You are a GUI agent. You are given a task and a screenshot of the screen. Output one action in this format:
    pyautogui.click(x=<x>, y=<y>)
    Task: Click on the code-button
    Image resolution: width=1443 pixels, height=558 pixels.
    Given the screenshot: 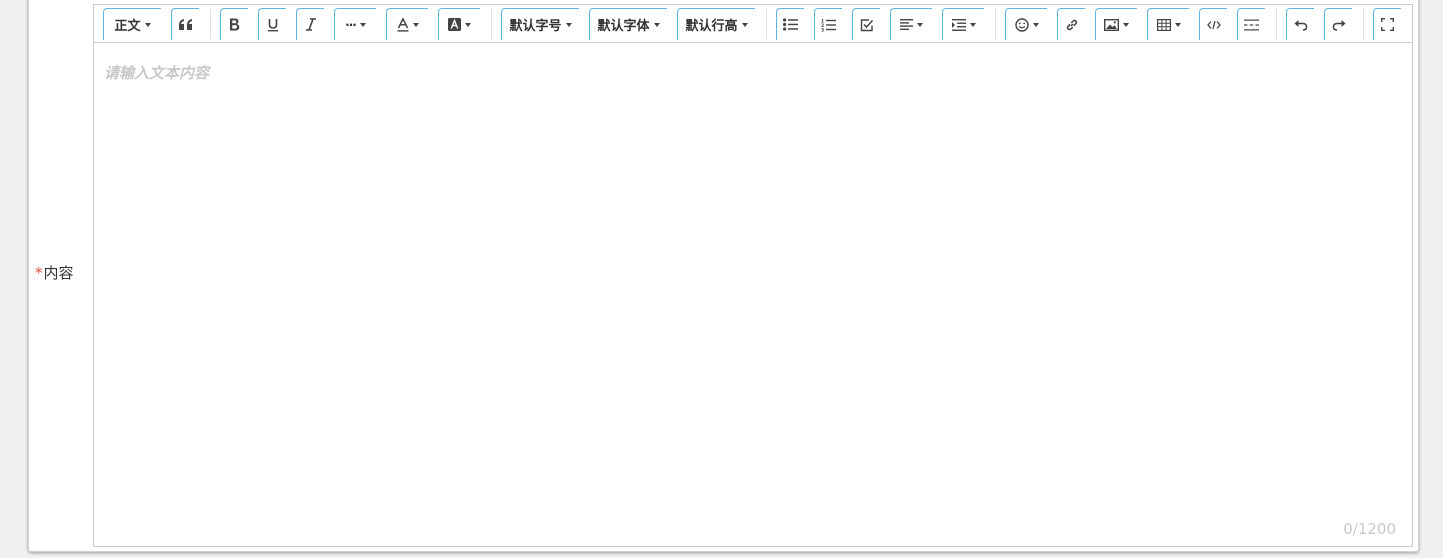 What is the action you would take?
    pyautogui.click(x=1213, y=24)
    